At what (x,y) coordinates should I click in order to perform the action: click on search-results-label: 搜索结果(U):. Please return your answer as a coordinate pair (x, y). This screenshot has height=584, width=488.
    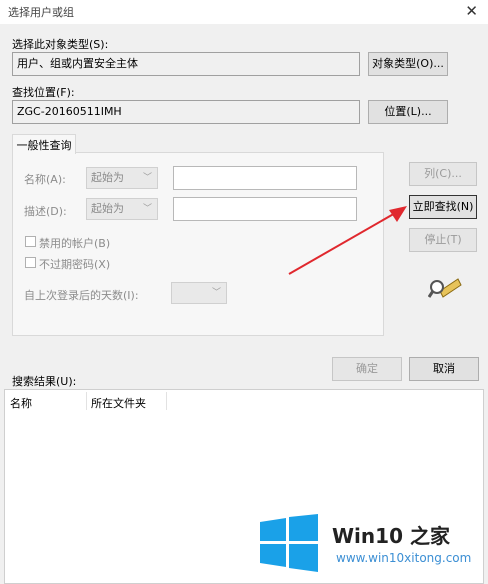
    Looking at the image, I should click on (44, 381).